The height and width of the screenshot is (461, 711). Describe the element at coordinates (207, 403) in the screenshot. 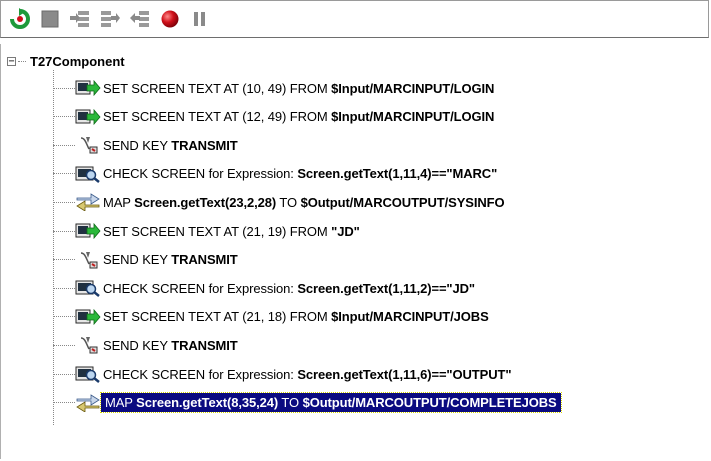

I see `node-argument: Screen.getText(8,35,24)` at that location.